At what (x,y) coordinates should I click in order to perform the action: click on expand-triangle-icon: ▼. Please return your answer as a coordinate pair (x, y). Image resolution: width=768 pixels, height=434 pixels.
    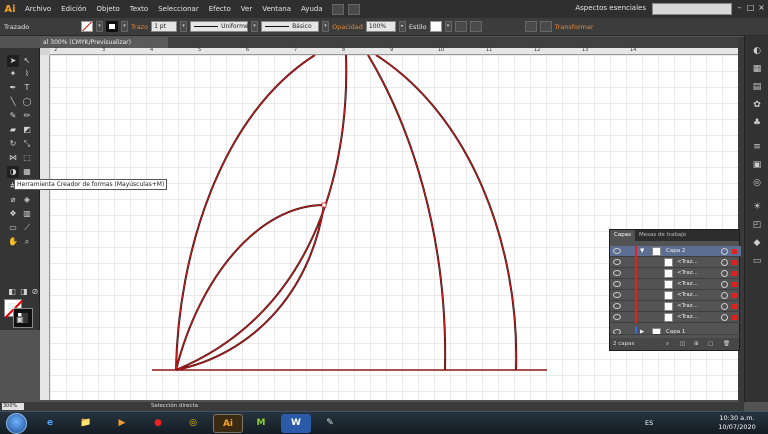
    Looking at the image, I should click on (642, 251).